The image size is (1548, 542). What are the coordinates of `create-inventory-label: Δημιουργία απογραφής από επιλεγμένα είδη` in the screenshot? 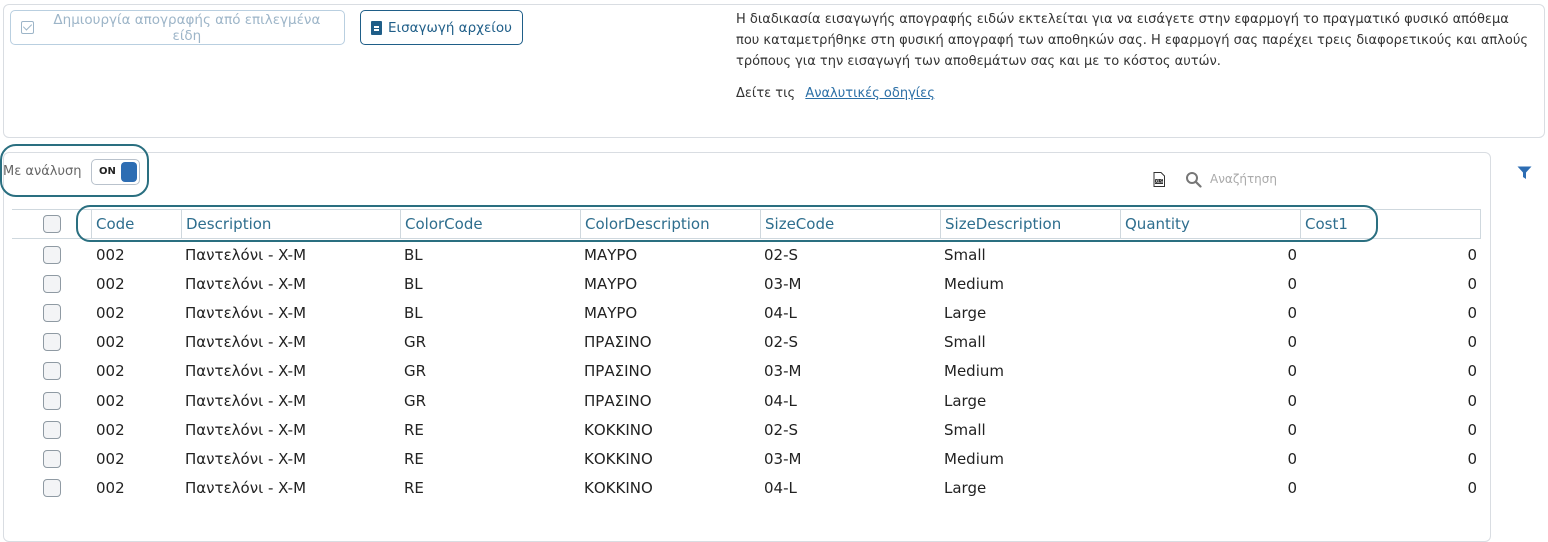 It's located at (187, 27).